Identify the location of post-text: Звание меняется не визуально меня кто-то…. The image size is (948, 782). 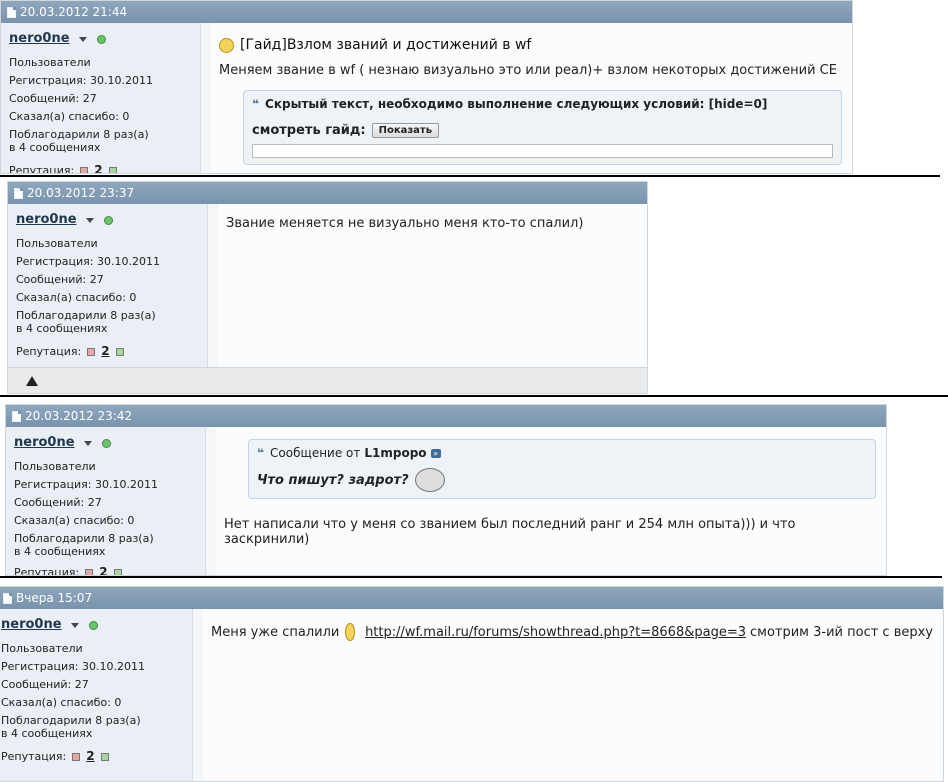
(405, 223).